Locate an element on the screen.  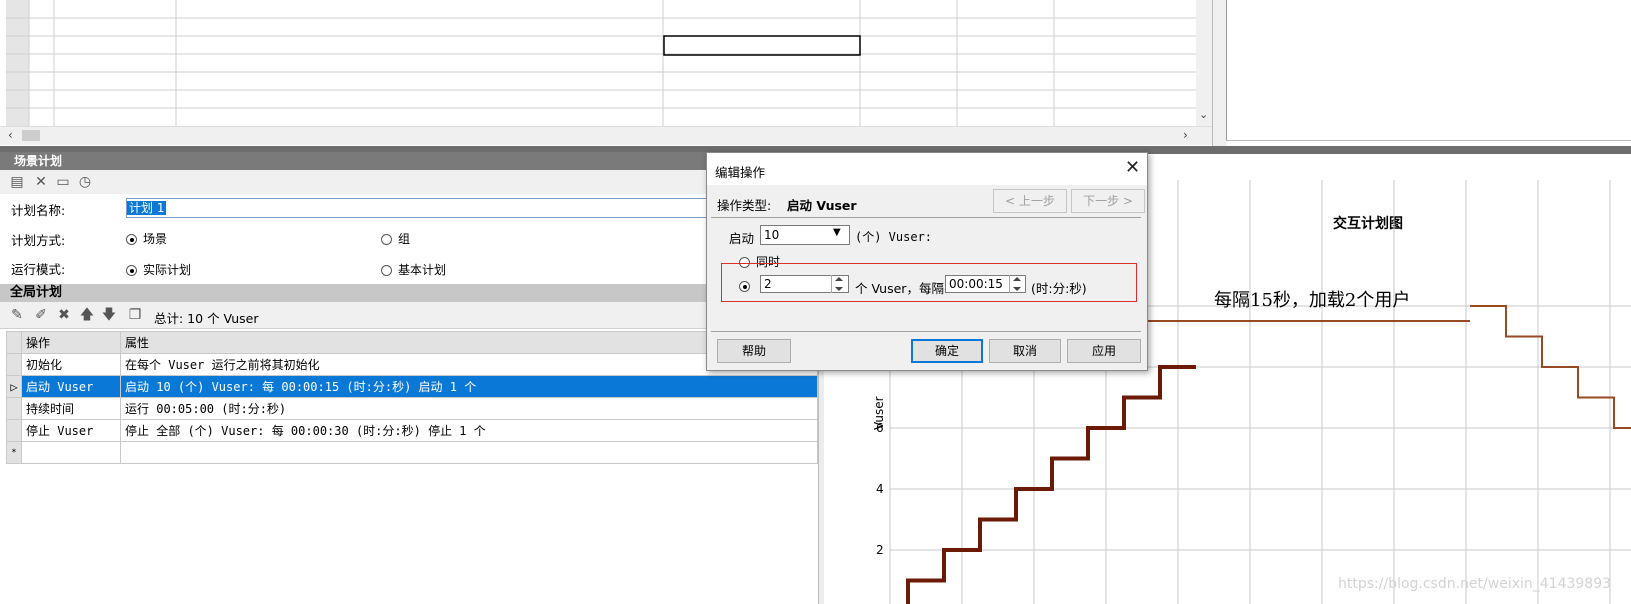
scene-plan-title: 场景计划 is located at coordinates (38, 161).